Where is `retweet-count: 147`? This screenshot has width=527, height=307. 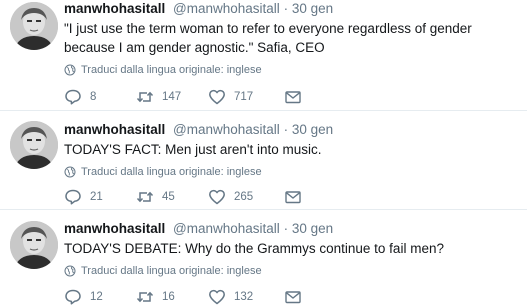
retweet-count: 147 is located at coordinates (172, 97).